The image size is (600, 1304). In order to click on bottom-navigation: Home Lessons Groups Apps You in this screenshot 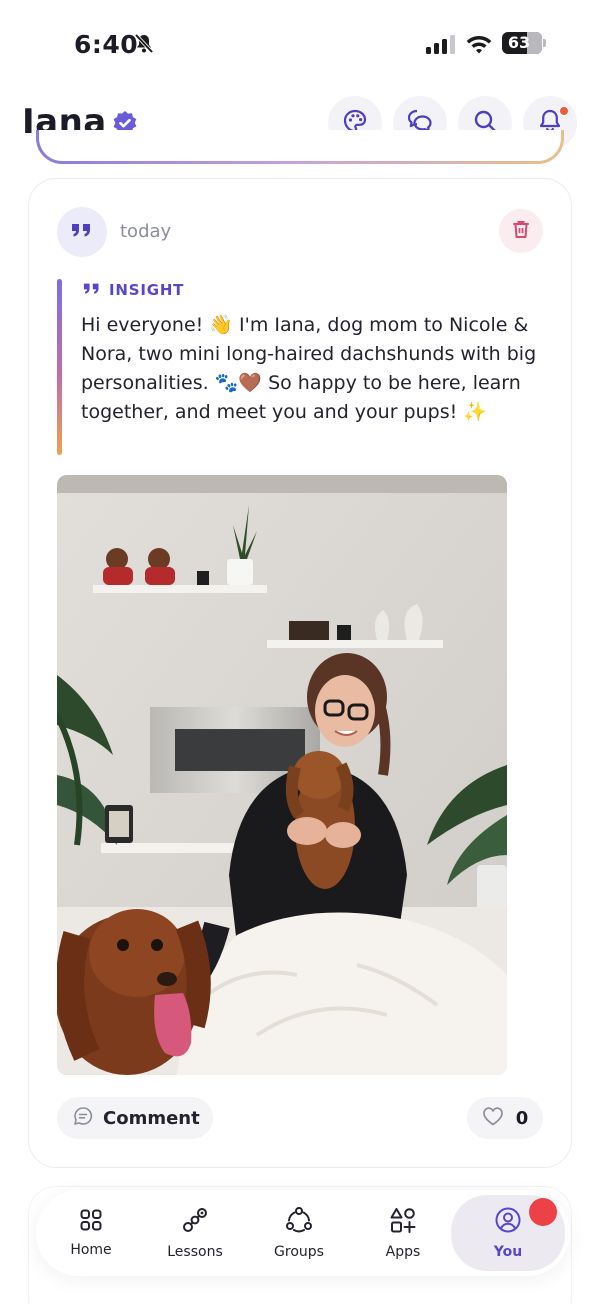, I will do `click(303, 1233)`.